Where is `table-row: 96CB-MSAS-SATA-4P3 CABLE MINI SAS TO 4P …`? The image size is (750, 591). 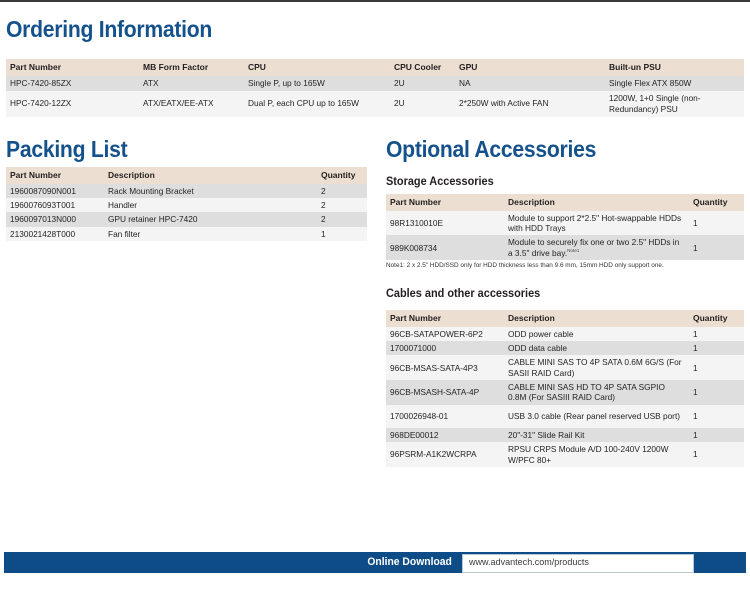
table-row: 96CB-MSAS-SATA-4P3 CABLE MINI SAS TO 4P … is located at coordinates (565, 368).